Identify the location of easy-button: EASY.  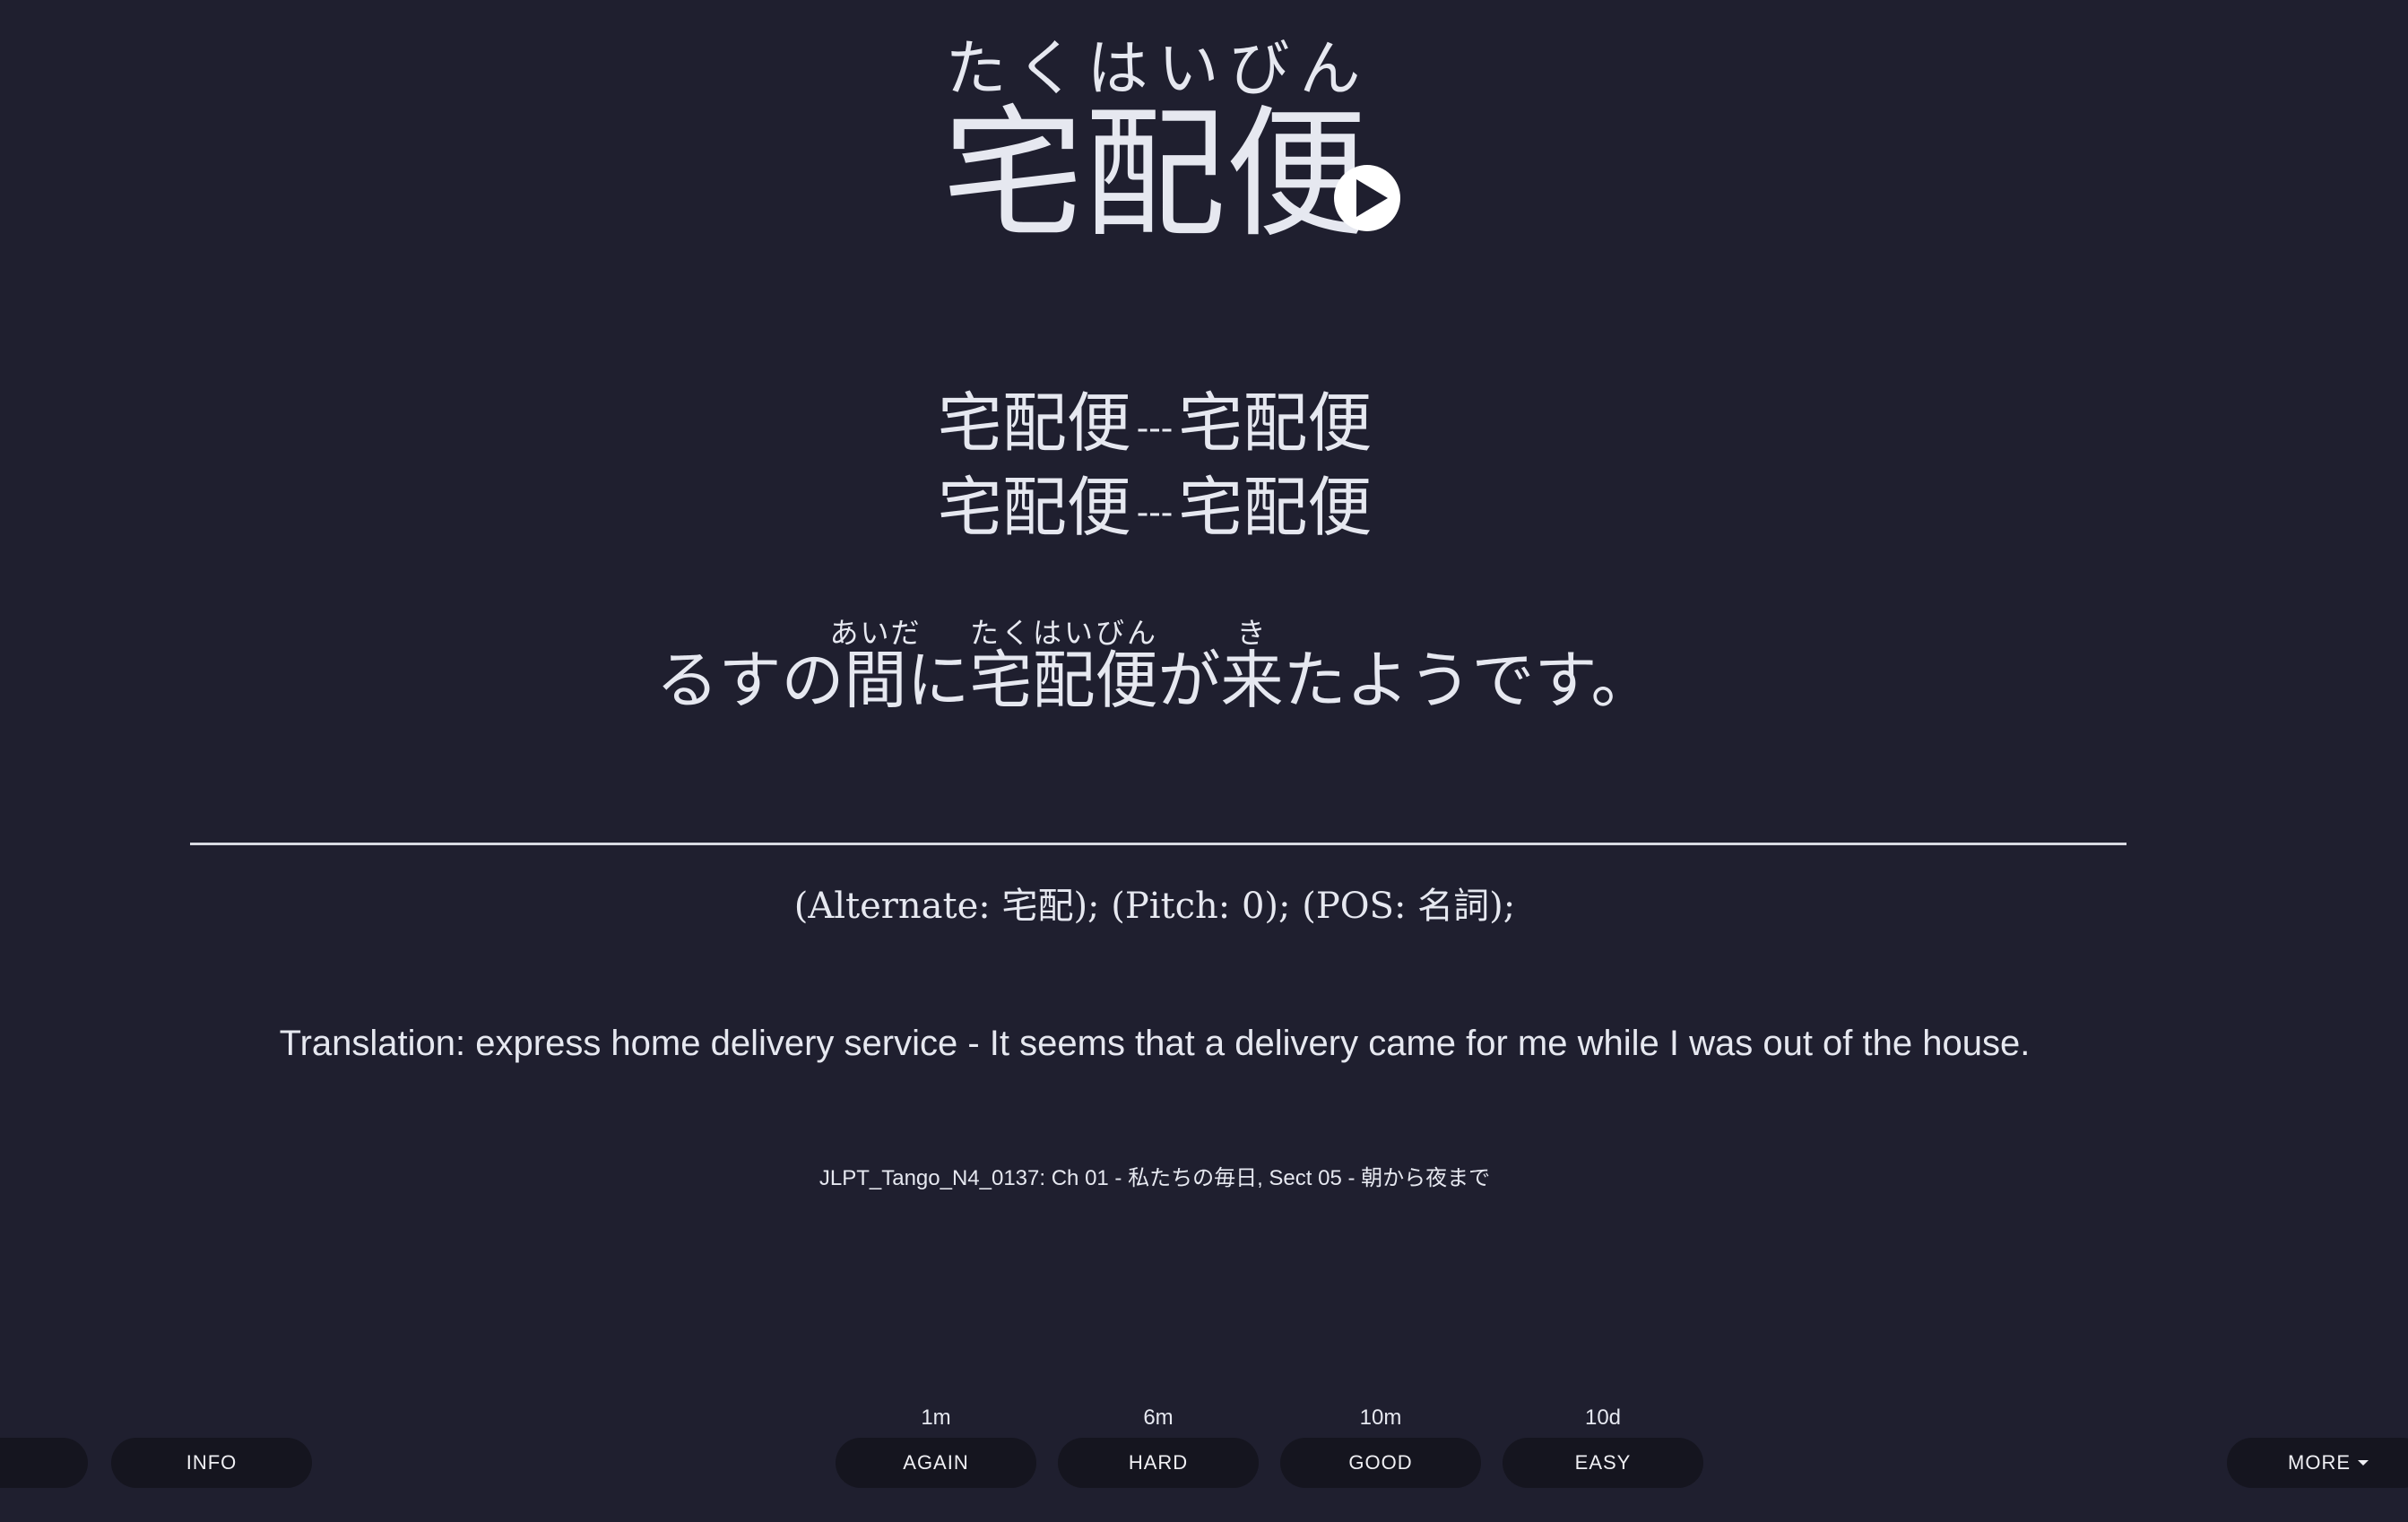
(1603, 1463).